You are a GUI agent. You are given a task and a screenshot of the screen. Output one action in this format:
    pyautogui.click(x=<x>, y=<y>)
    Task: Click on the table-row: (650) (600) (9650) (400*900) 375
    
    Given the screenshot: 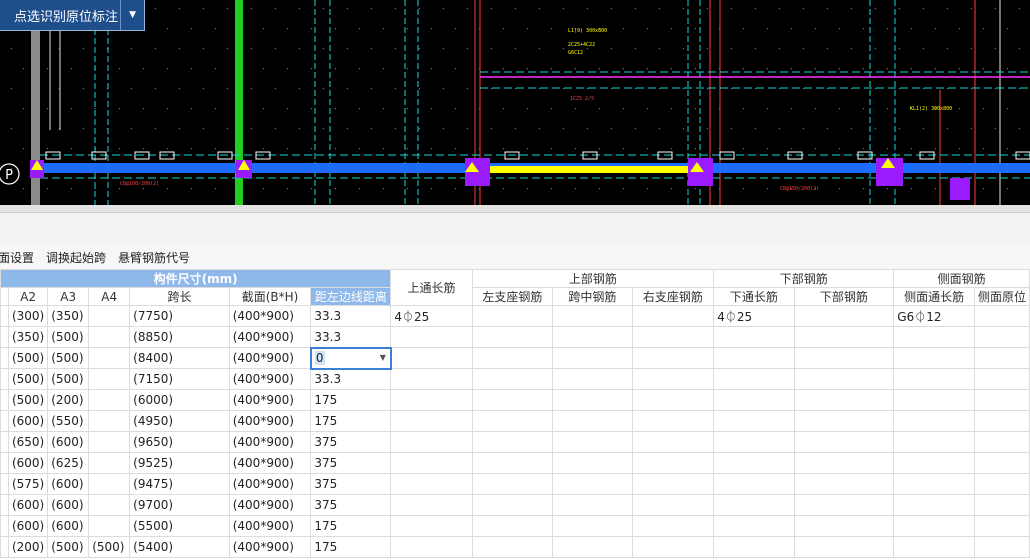 What is the action you would take?
    pyautogui.click(x=515, y=442)
    